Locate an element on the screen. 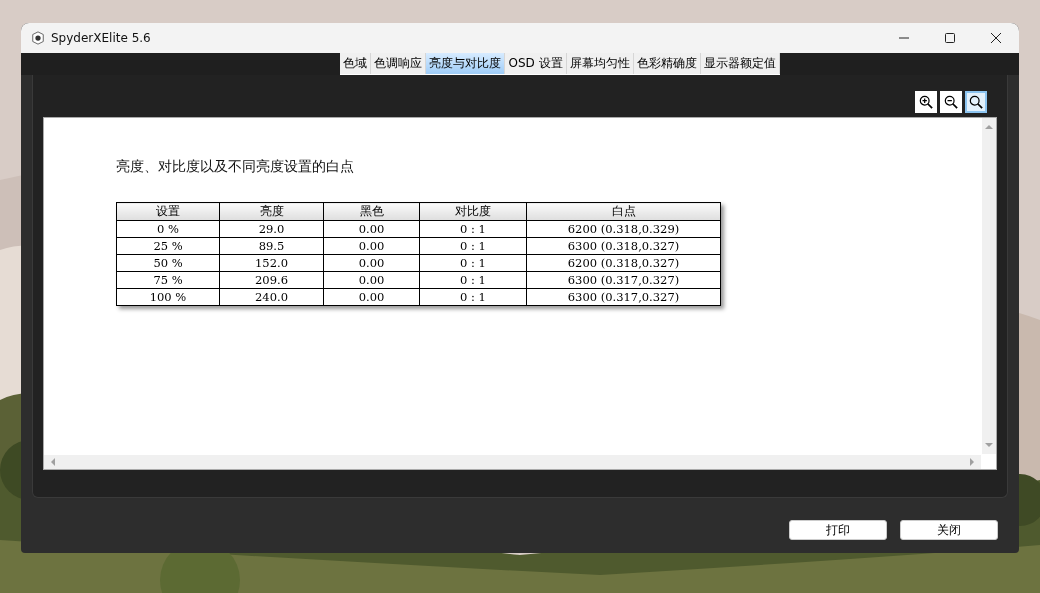 The image size is (1040, 593). zoom-fit-button is located at coordinates (976, 102).